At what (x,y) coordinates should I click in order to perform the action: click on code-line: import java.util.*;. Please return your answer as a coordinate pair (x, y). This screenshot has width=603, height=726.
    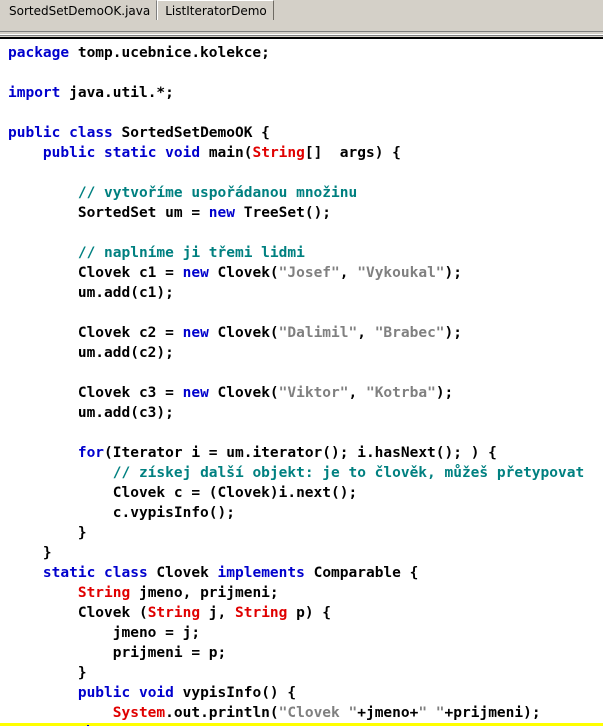
    Looking at the image, I should click on (301, 93).